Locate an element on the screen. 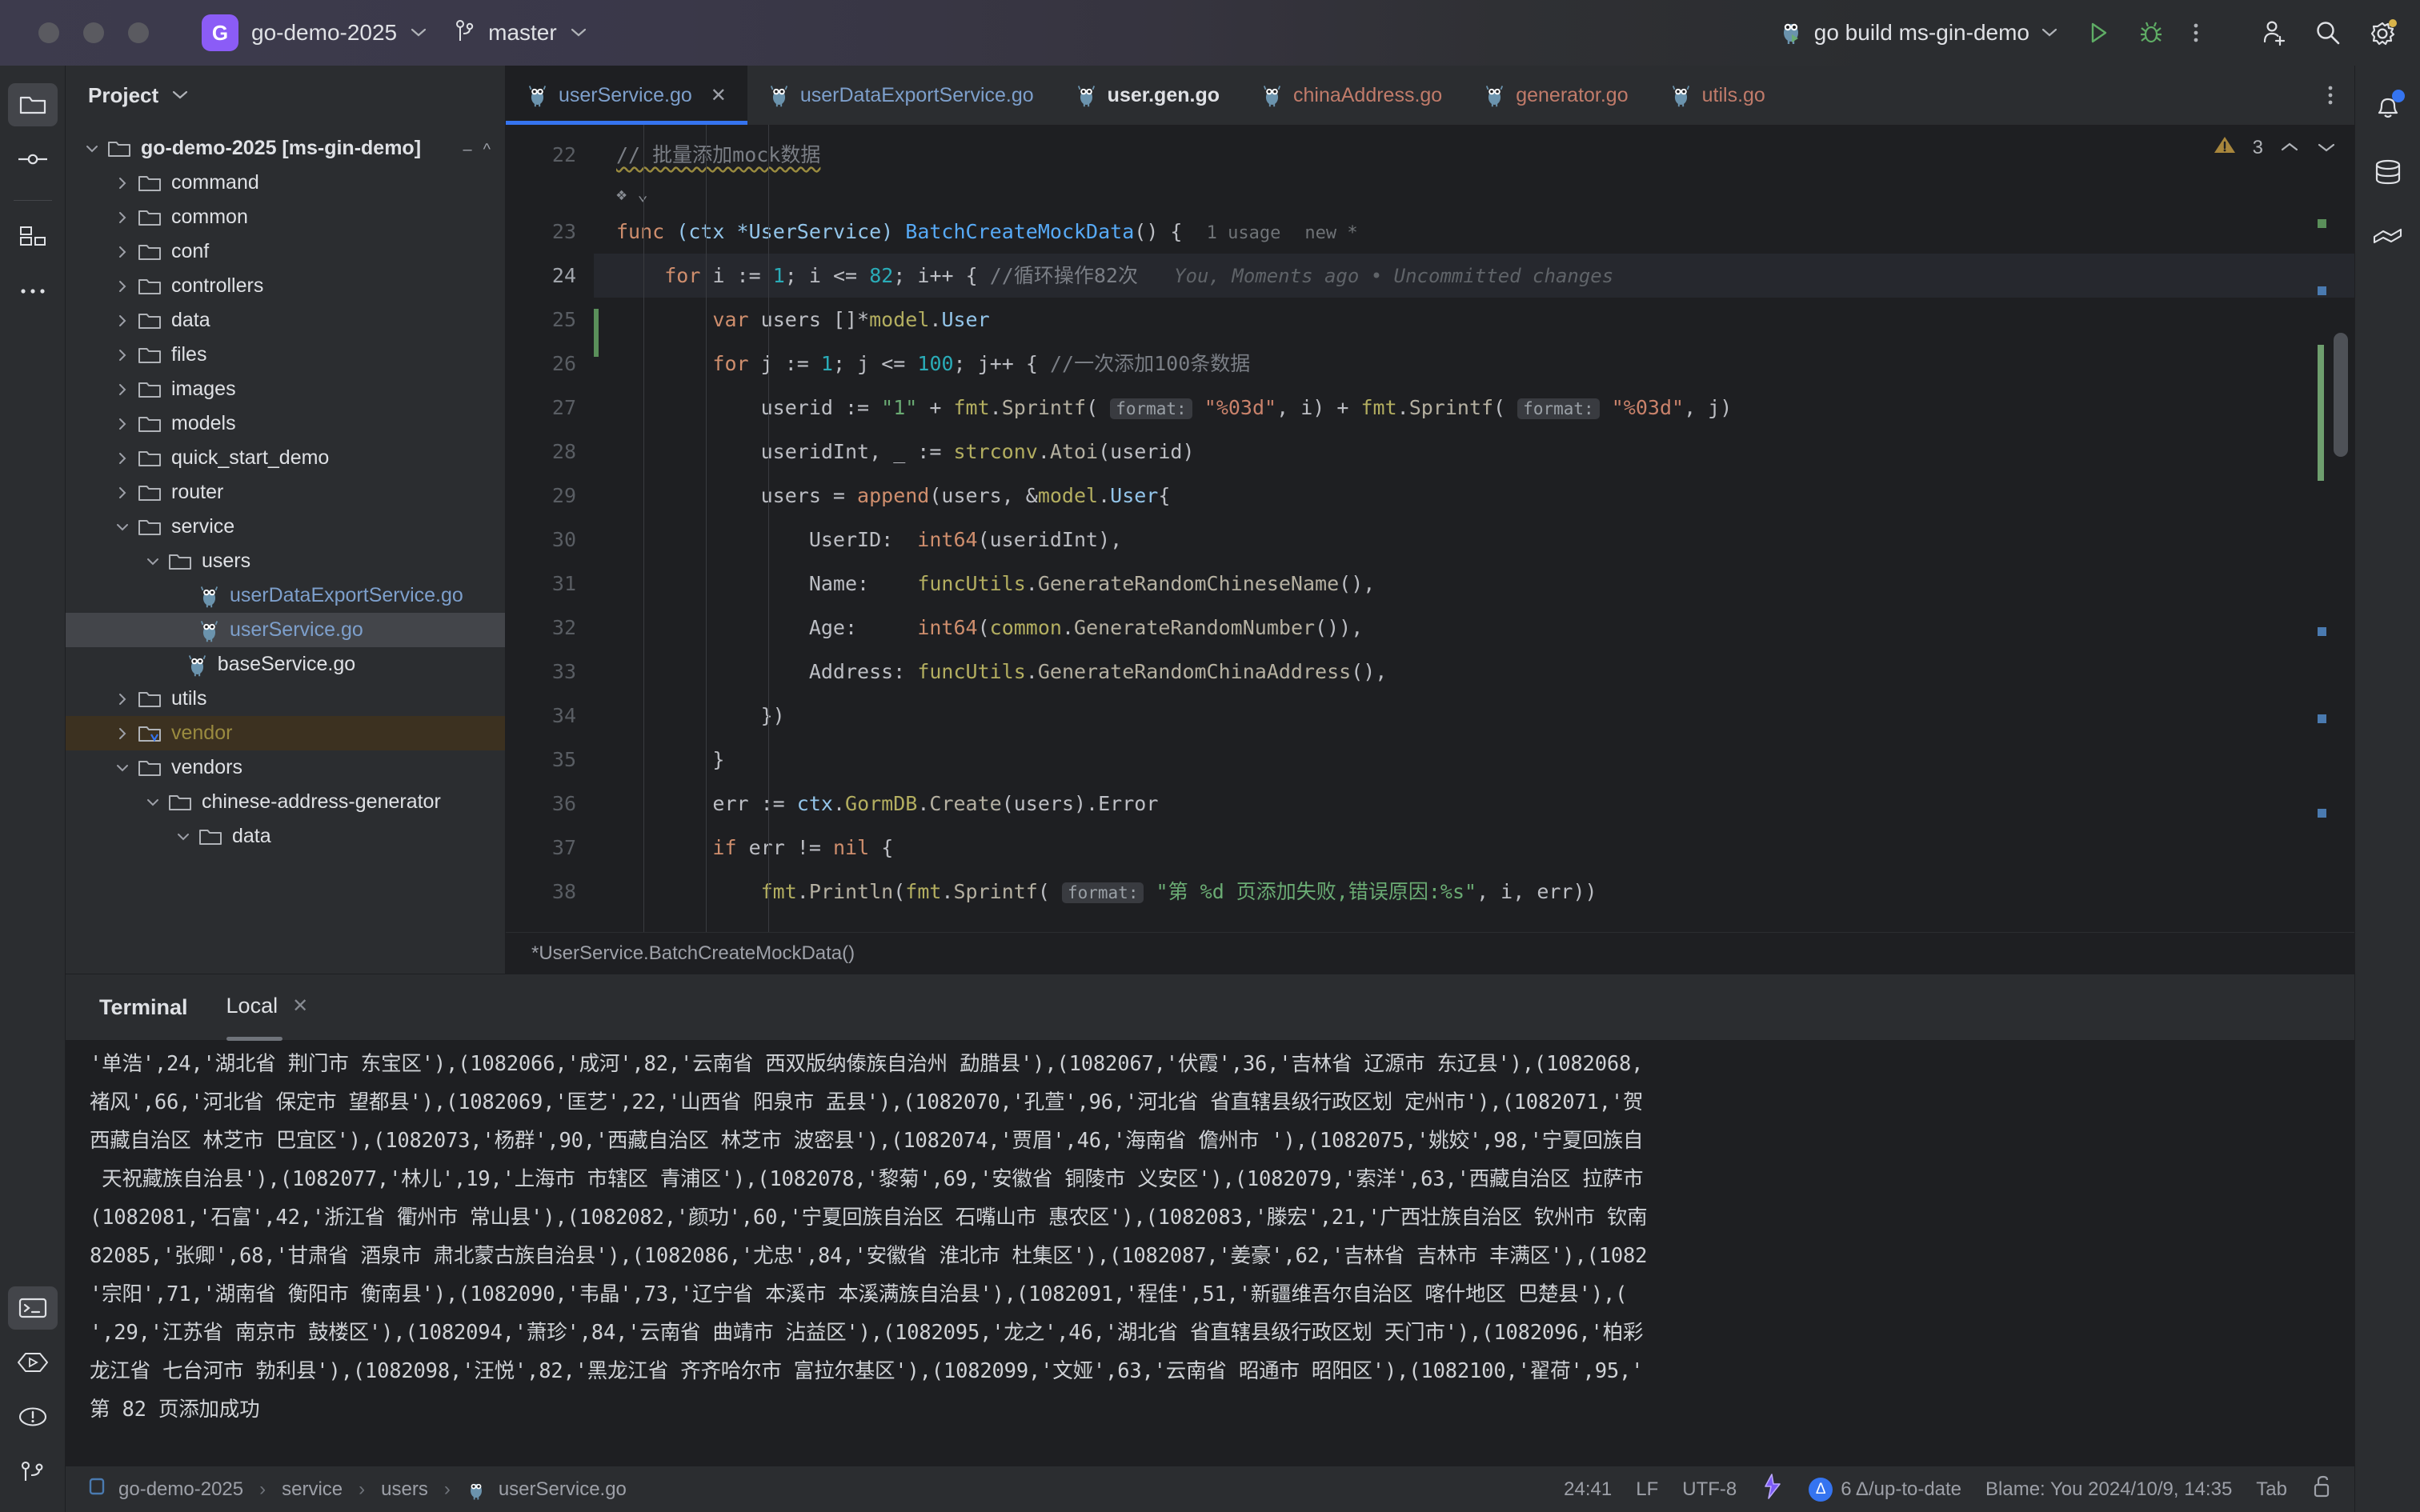  activity-more-tool-windows-icon is located at coordinates (33, 291).